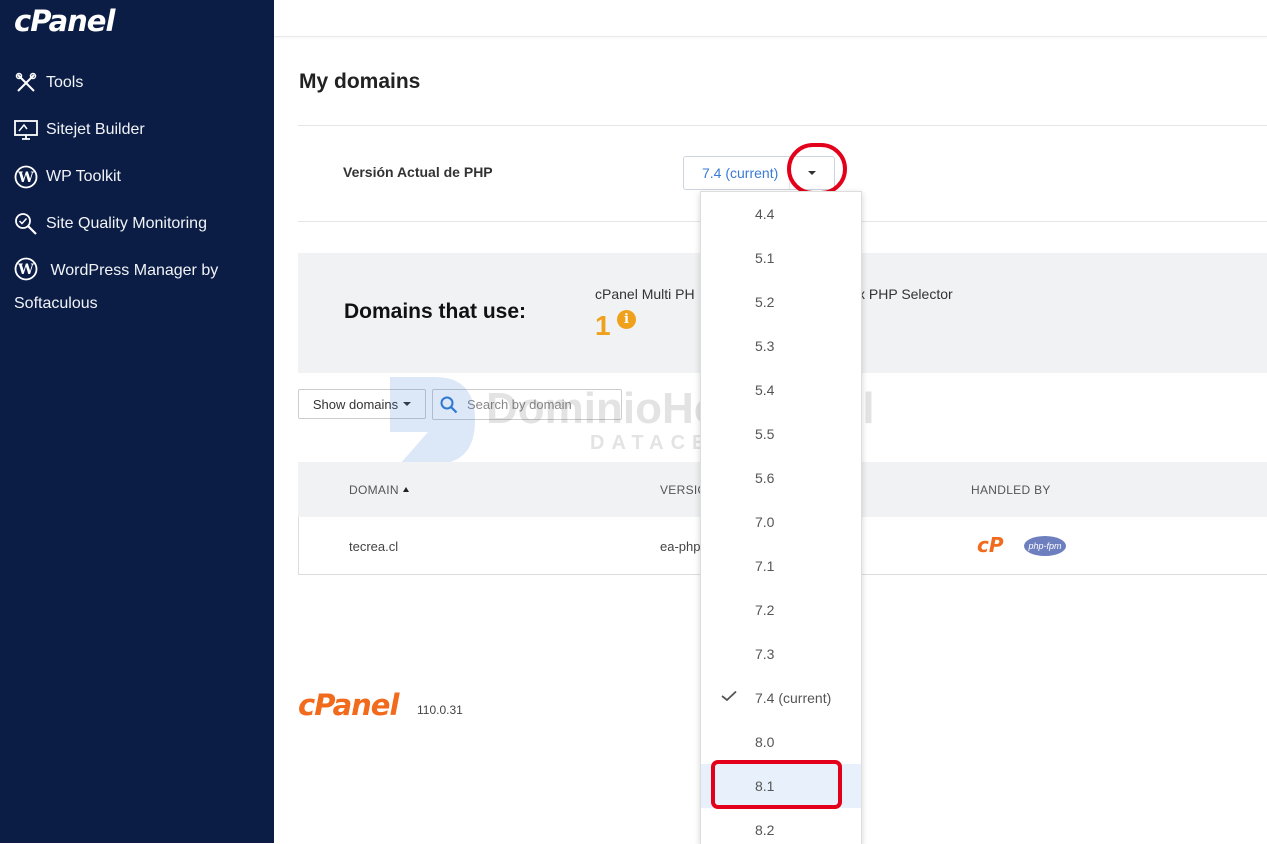  I want to click on sidebar-item-wp-toolkit: W WP Toolkit, so click(67, 177).